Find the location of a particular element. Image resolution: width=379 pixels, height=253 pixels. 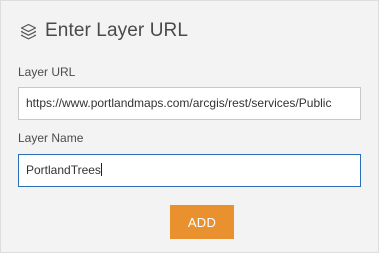

layer-url-label: Layer URL is located at coordinates (47, 72).